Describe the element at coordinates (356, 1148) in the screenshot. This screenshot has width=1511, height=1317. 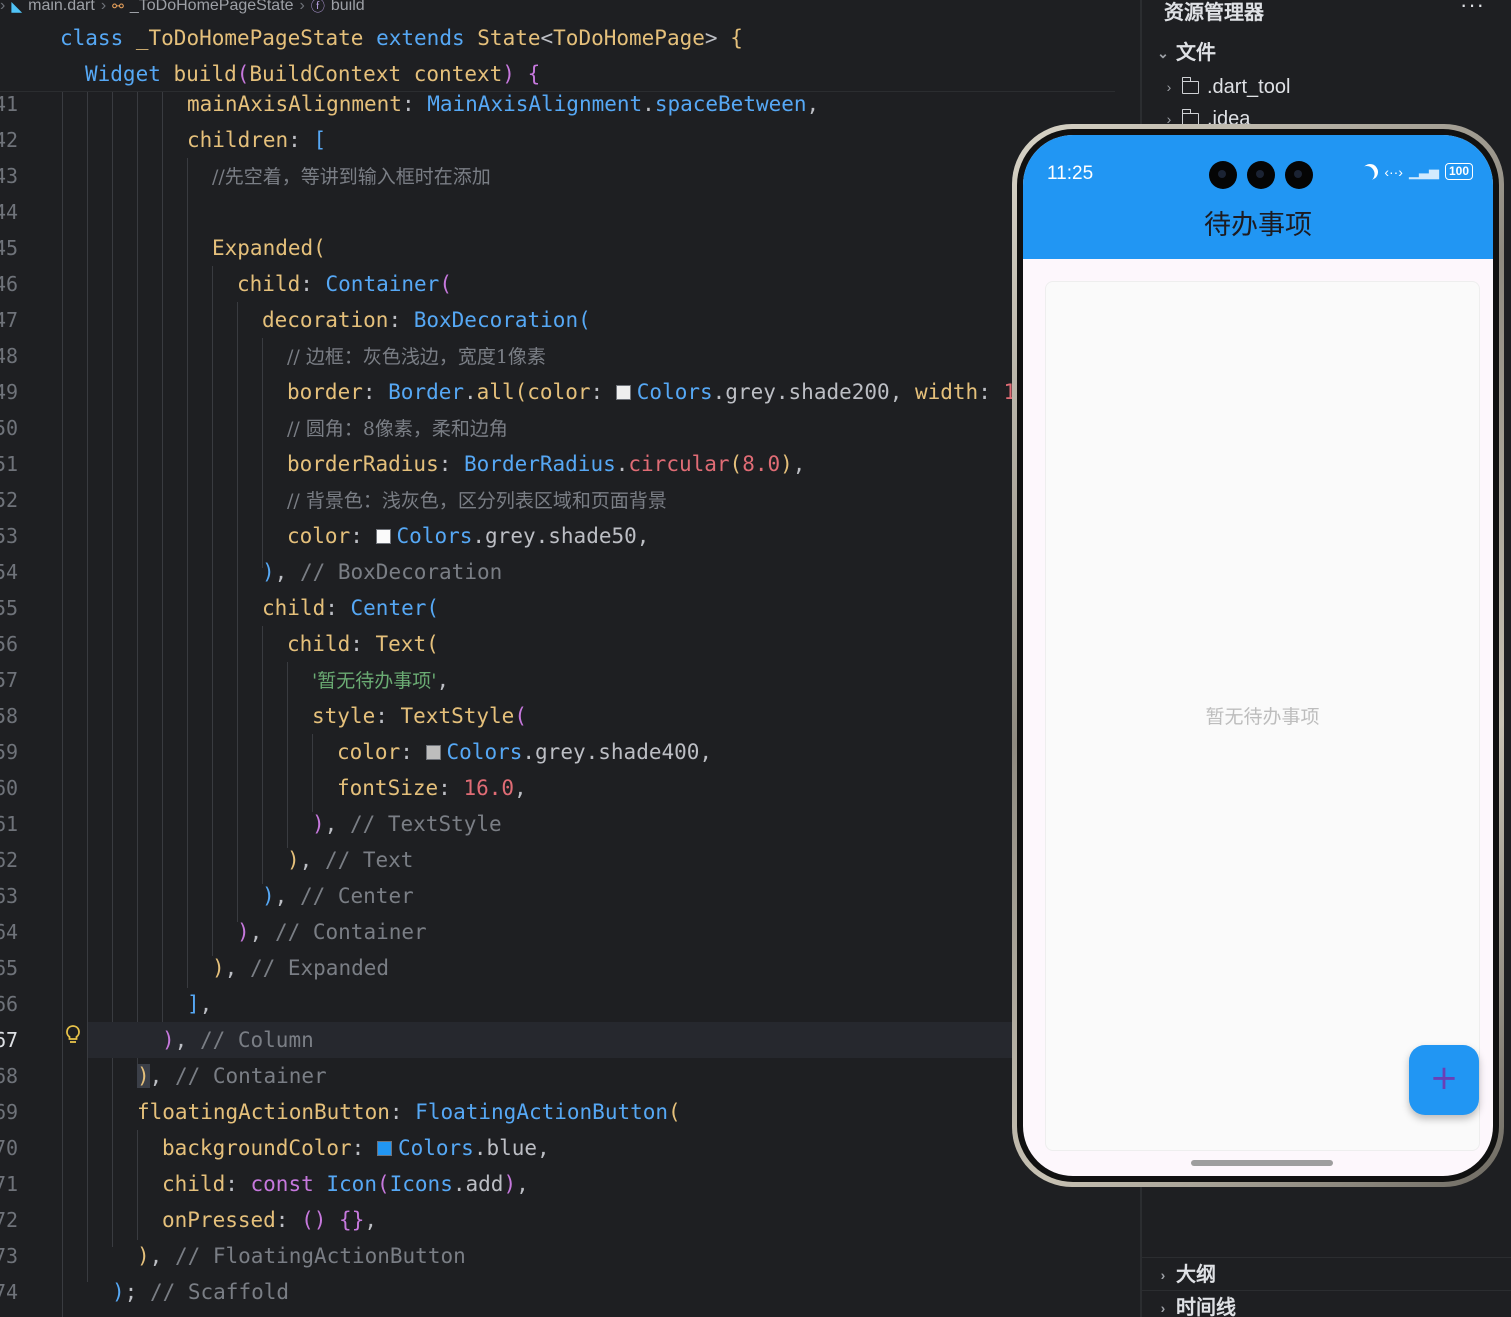
I see `code-line-70: backgroundColor: Colors.blue,` at that location.